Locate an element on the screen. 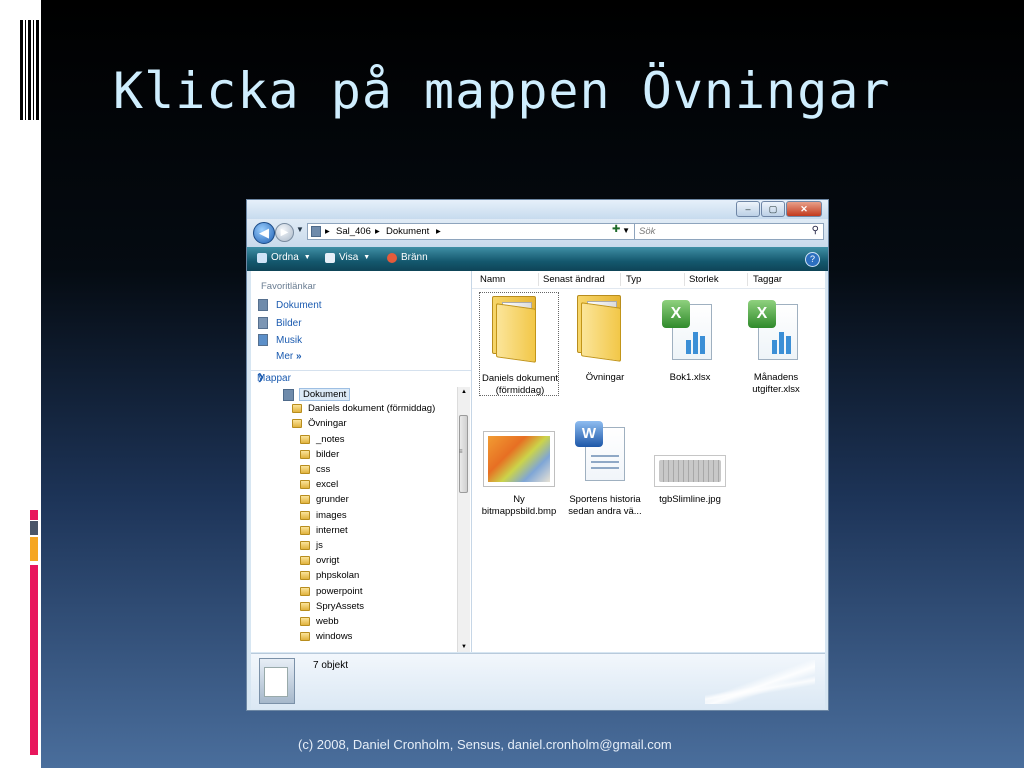 This screenshot has width=1024, height=768. file-name-line2: (förmiddag) is located at coordinates (520, 390).